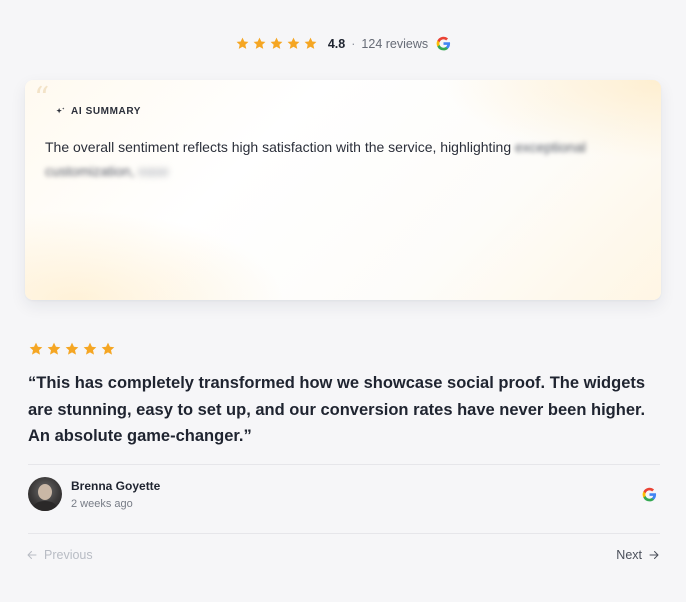 This screenshot has height=602, width=686. I want to click on review-stars, so click(72, 349).